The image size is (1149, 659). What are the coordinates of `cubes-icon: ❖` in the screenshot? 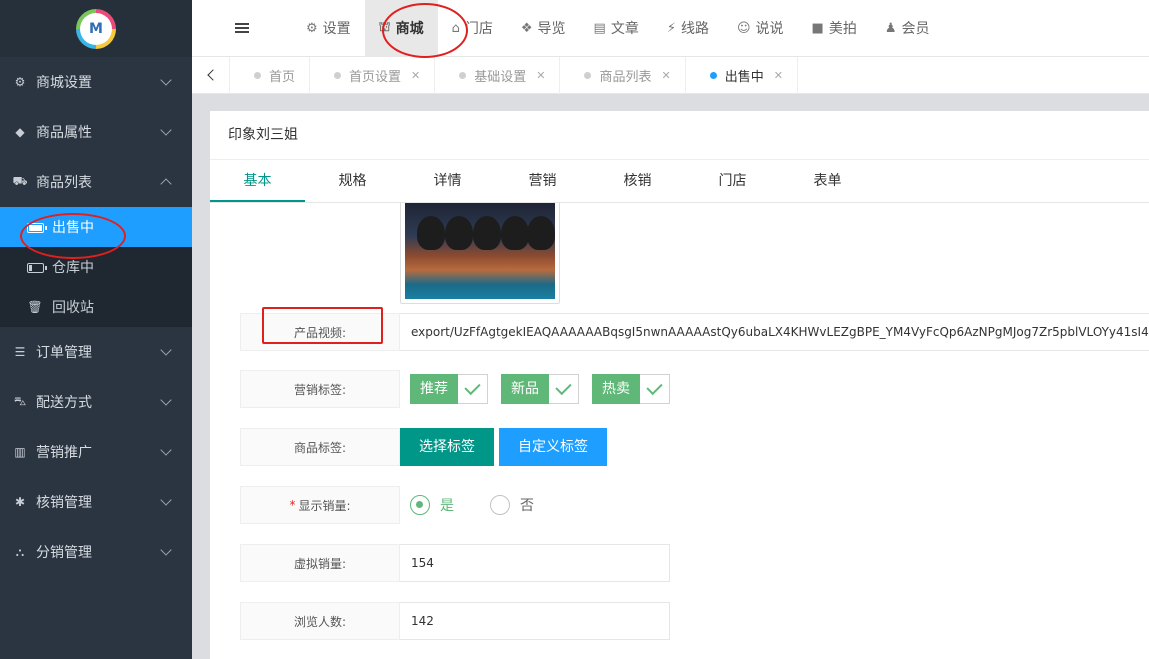 It's located at (526, 28).